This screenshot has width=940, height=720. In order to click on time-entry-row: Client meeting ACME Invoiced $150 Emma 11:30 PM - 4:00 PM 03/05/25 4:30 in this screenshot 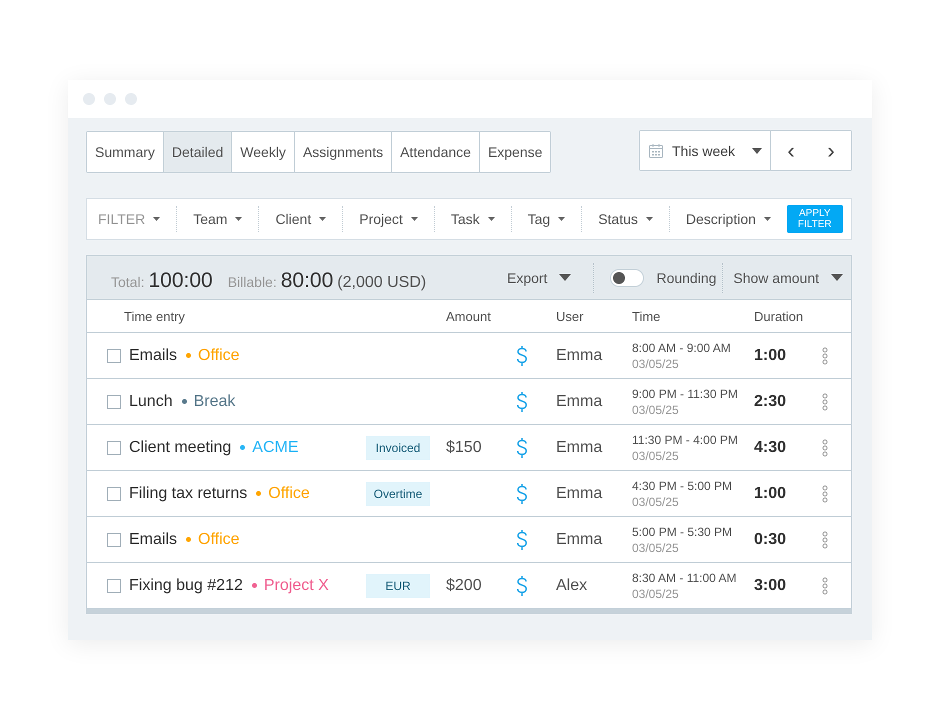, I will do `click(469, 448)`.